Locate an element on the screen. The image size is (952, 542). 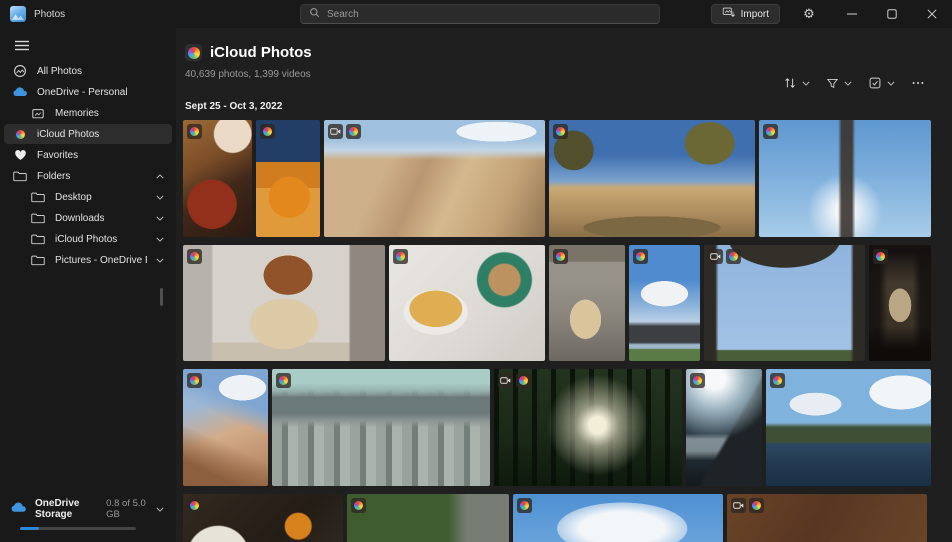
select-button is located at coordinates (881, 83).